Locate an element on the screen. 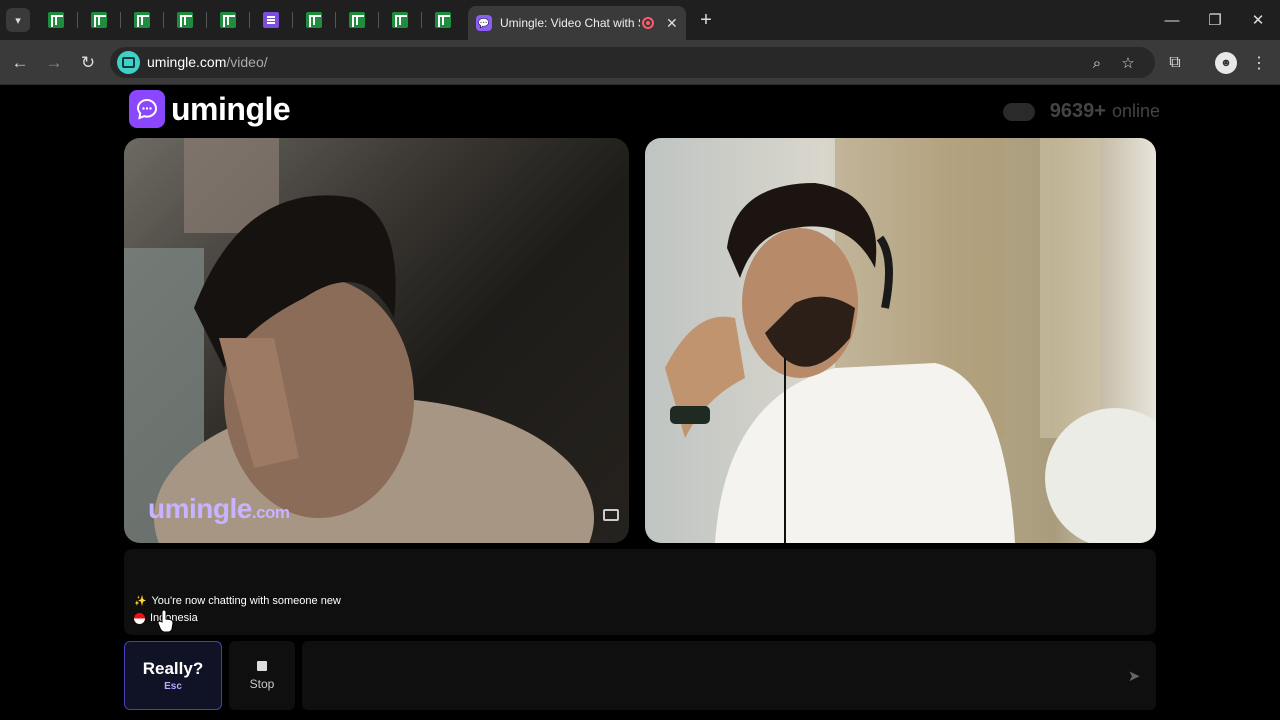  back-arrow-icon: ← is located at coordinates (20, 63).